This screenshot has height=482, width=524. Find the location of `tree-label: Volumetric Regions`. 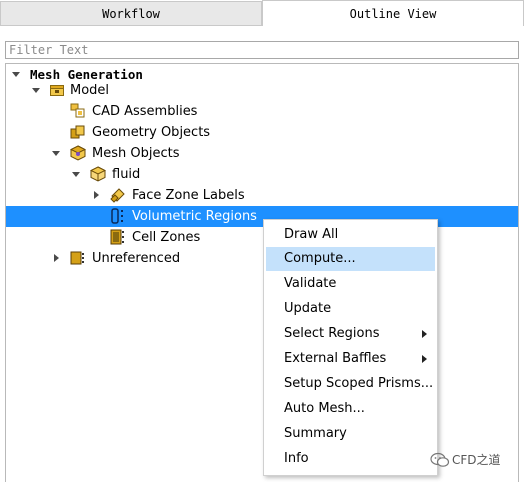

tree-label: Volumetric Regions is located at coordinates (194, 216).